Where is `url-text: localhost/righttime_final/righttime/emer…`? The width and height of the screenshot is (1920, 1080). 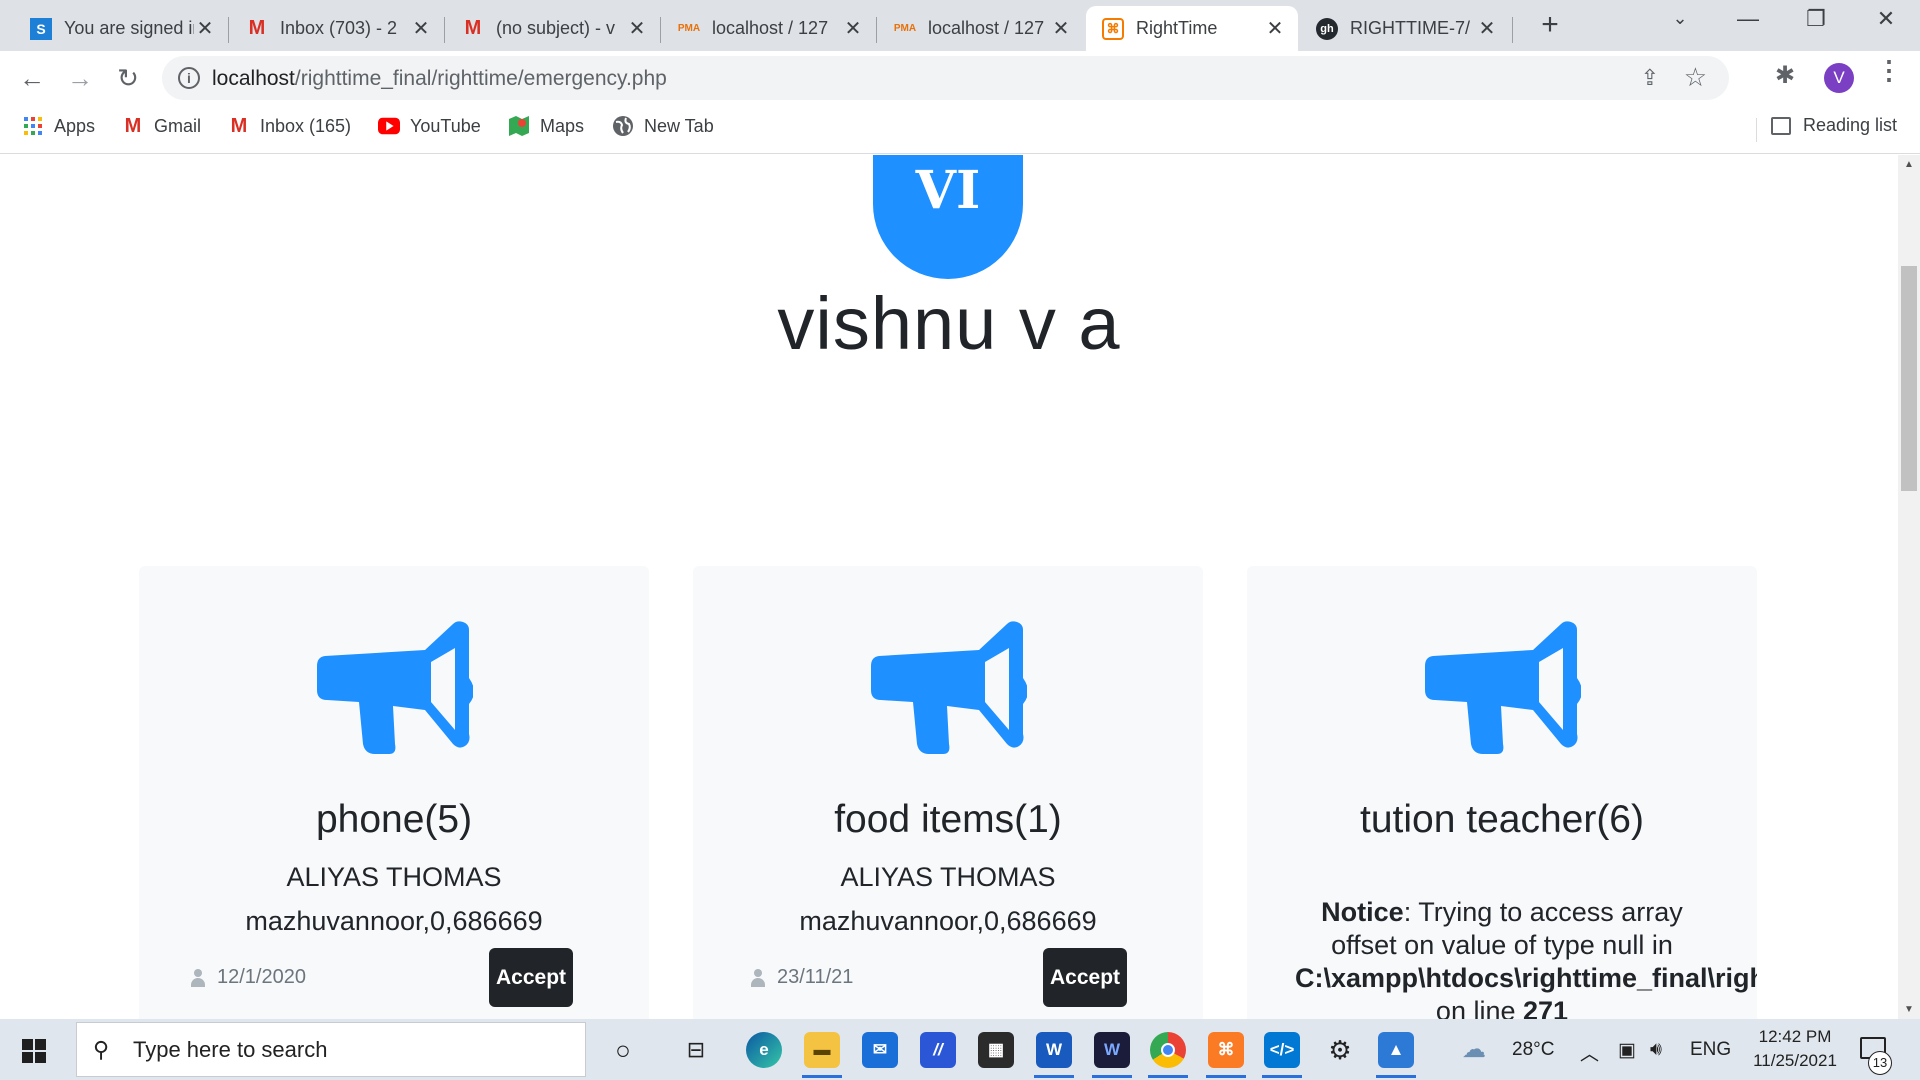 url-text: localhost/righttime_final/righttime/emer… is located at coordinates (439, 79).